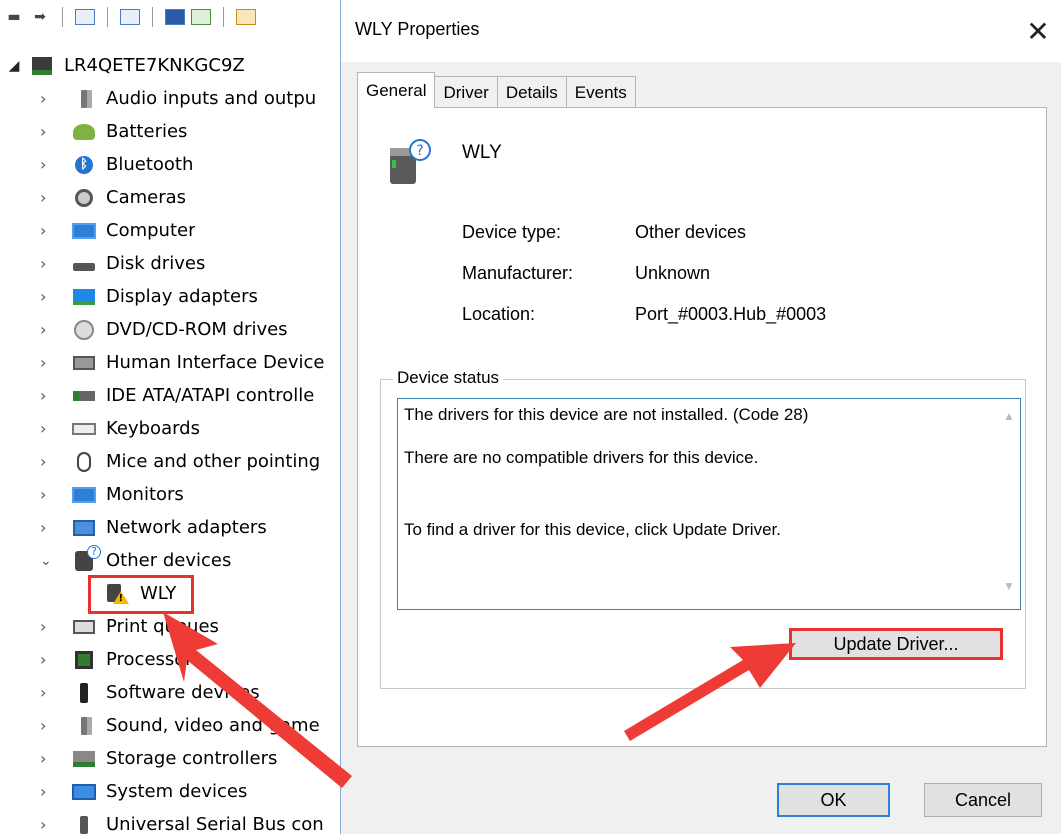  What do you see at coordinates (84, 528) in the screenshot?
I see `network-adapter-icon` at bounding box center [84, 528].